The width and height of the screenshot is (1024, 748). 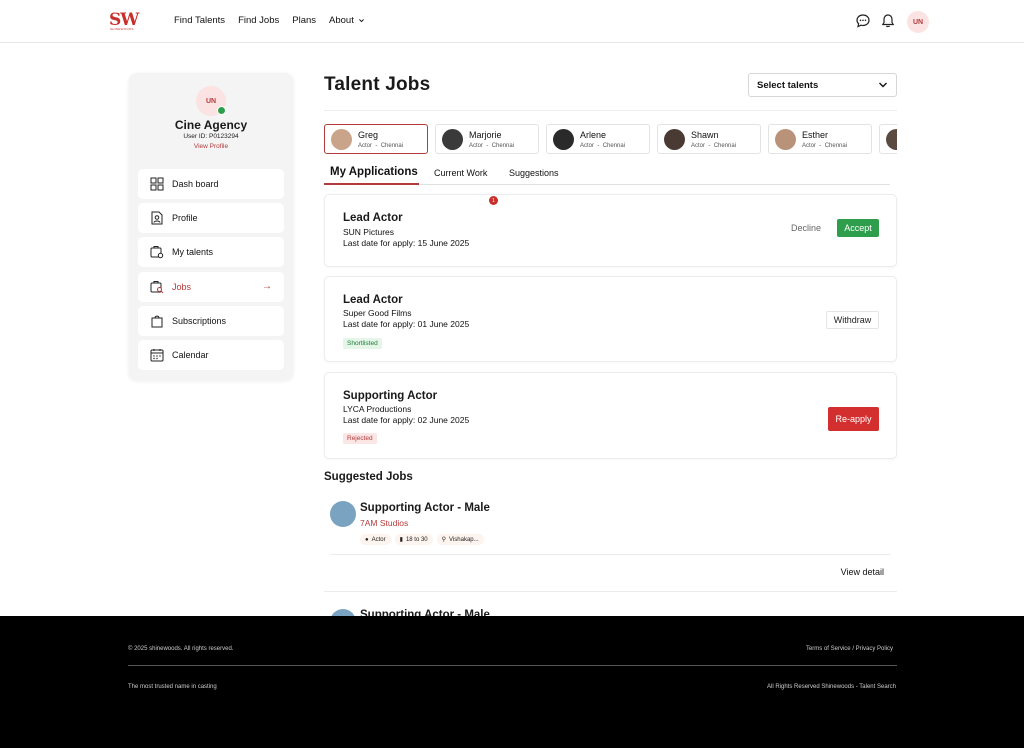 I want to click on talent-card-esther: Esther Actor - Chennai, so click(x=820, y=139).